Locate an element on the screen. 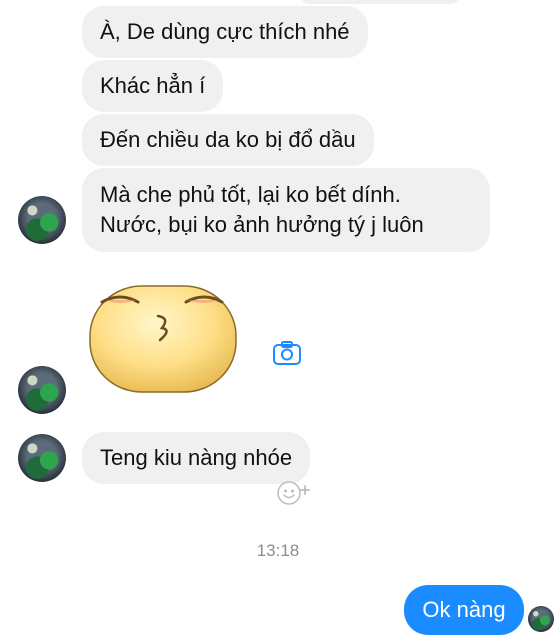 This screenshot has height=640, width=556. message-text: Đến chiều da ko bị đổ dầu is located at coordinates (228, 139).